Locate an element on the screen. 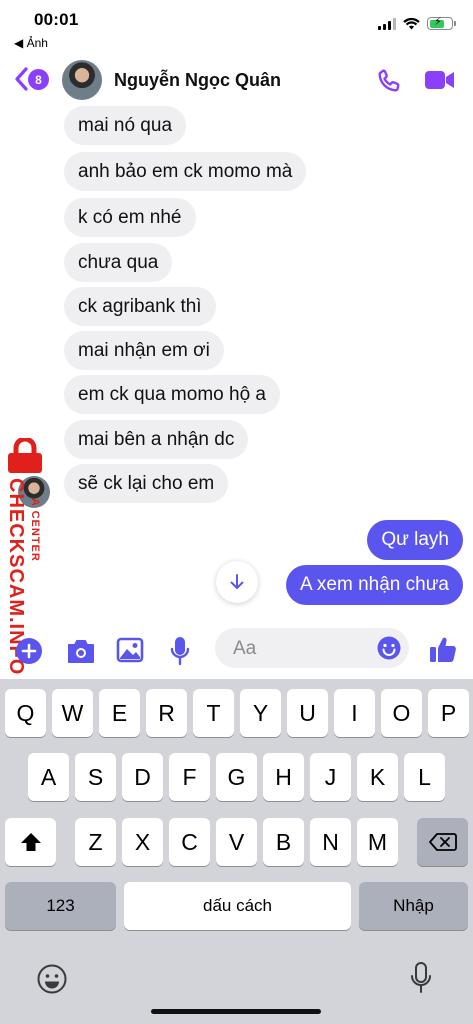  key-g: G is located at coordinates (236, 777).